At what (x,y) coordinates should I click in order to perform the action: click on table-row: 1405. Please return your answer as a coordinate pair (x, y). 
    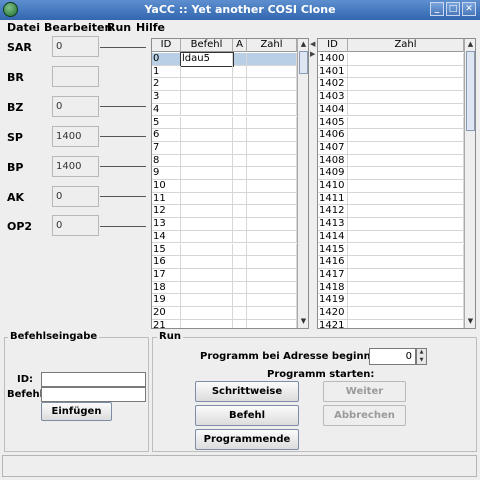
    Looking at the image, I should click on (391, 123).